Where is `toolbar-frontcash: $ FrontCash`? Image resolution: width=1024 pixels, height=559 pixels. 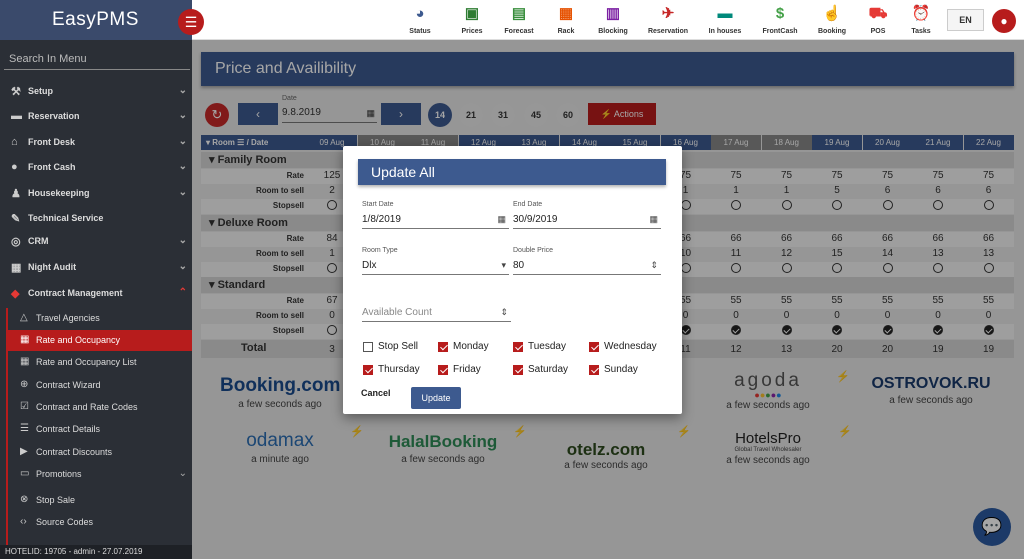
toolbar-frontcash: $ FrontCash is located at coordinates (780, 19).